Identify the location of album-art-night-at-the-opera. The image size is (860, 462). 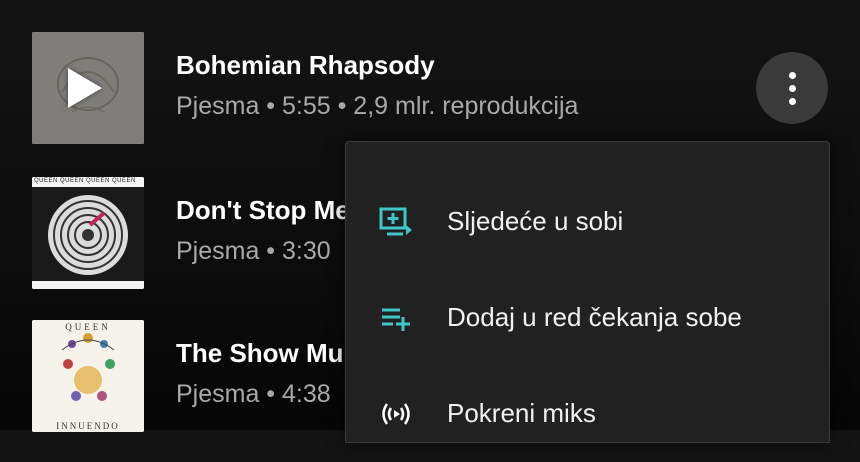
(88, 88).